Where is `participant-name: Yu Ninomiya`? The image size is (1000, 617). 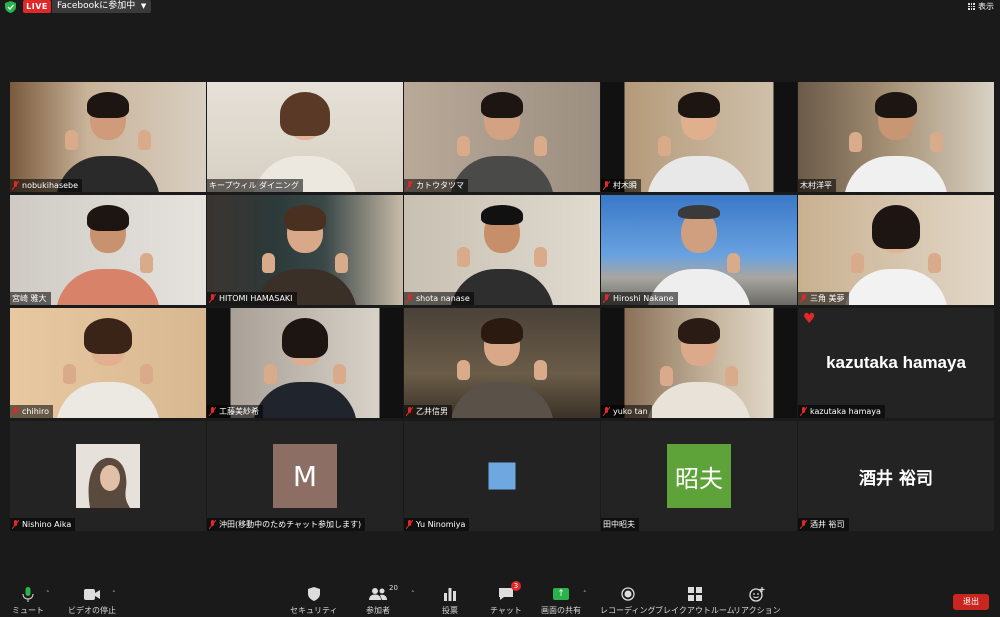
participant-name: Yu Ninomiya is located at coordinates (441, 524).